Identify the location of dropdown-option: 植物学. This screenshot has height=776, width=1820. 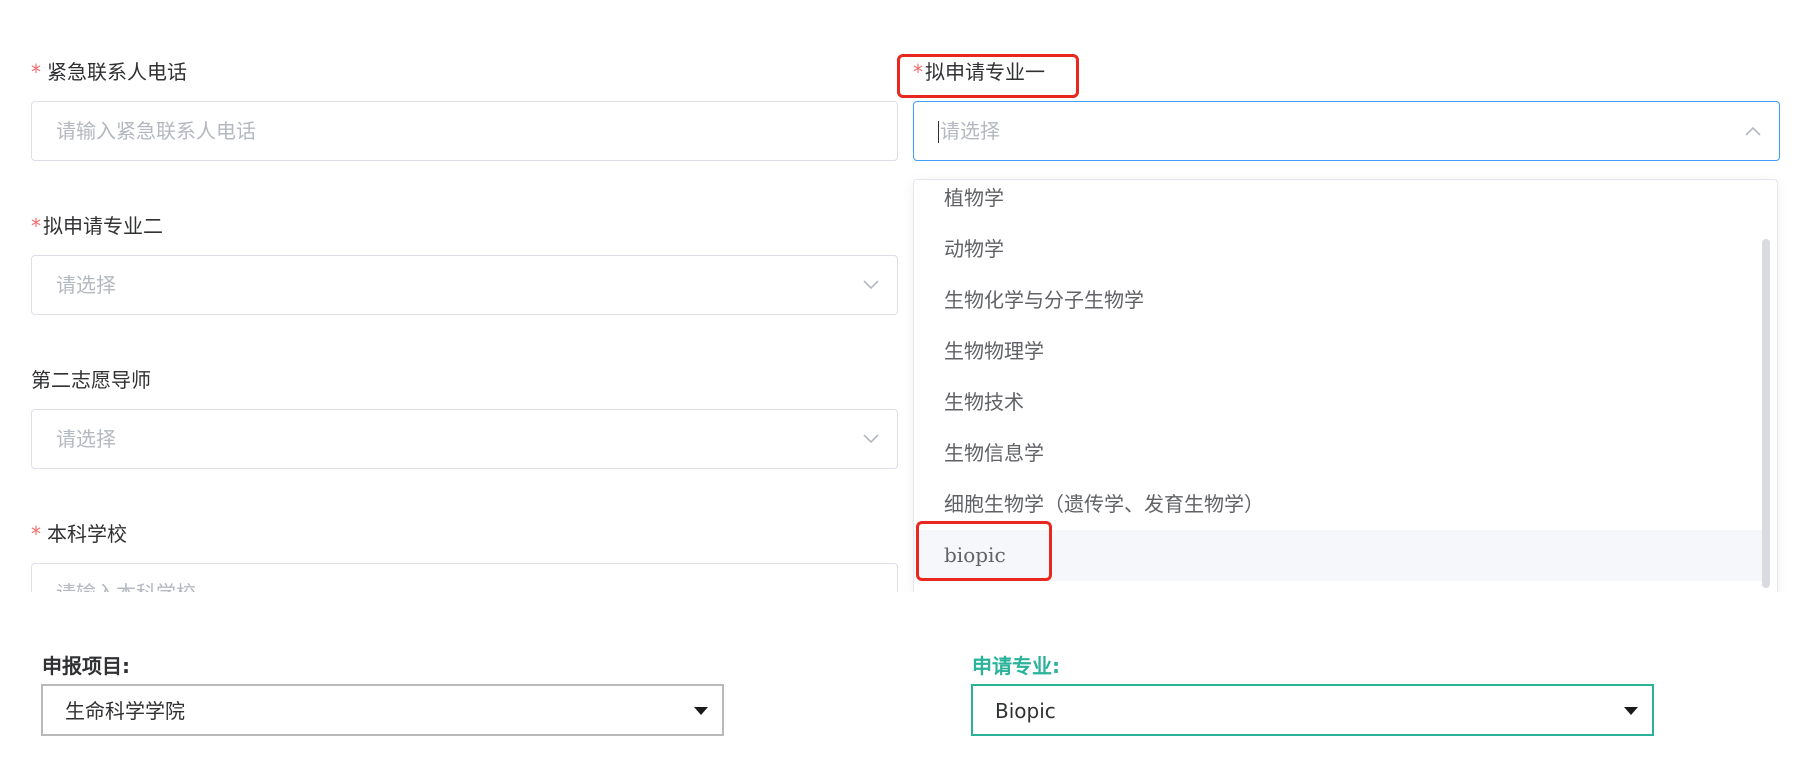
(1339, 202).